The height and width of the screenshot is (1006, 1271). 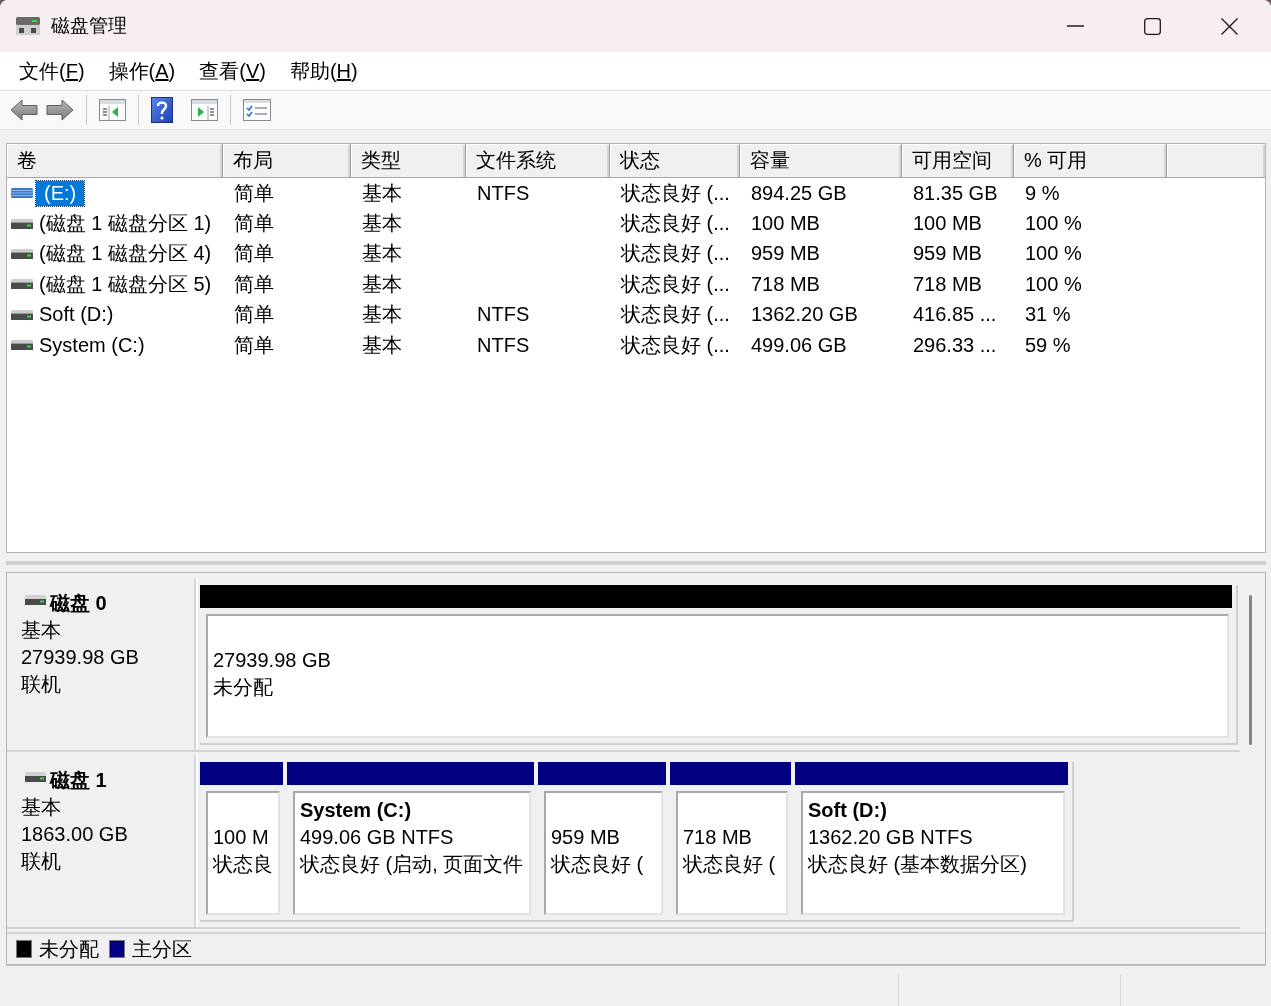 I want to click on window-title: 磁盘管理, so click(x=89, y=26).